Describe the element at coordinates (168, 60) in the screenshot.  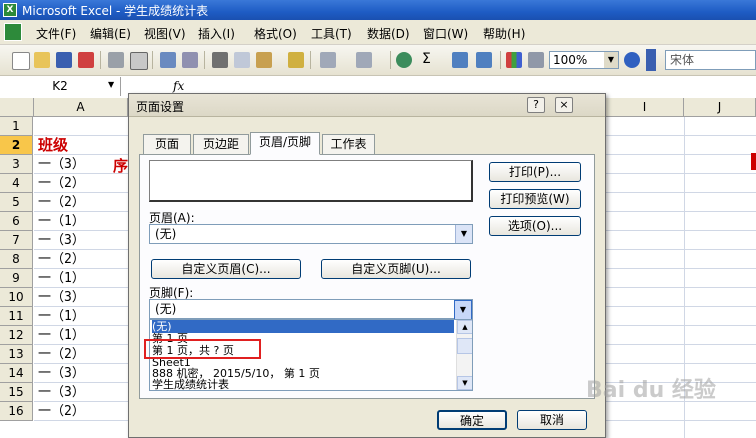
I see `spelling-icon` at that location.